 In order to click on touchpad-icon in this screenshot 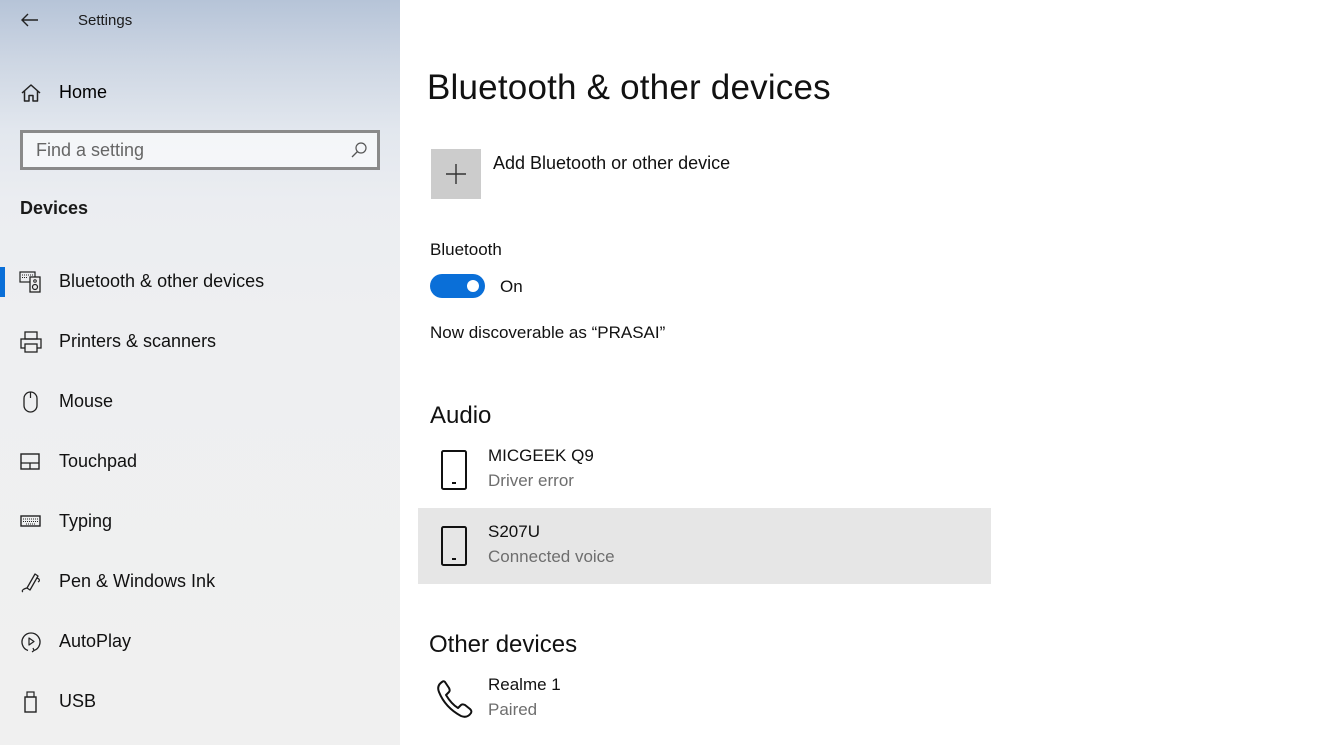, I will do `click(30, 461)`.